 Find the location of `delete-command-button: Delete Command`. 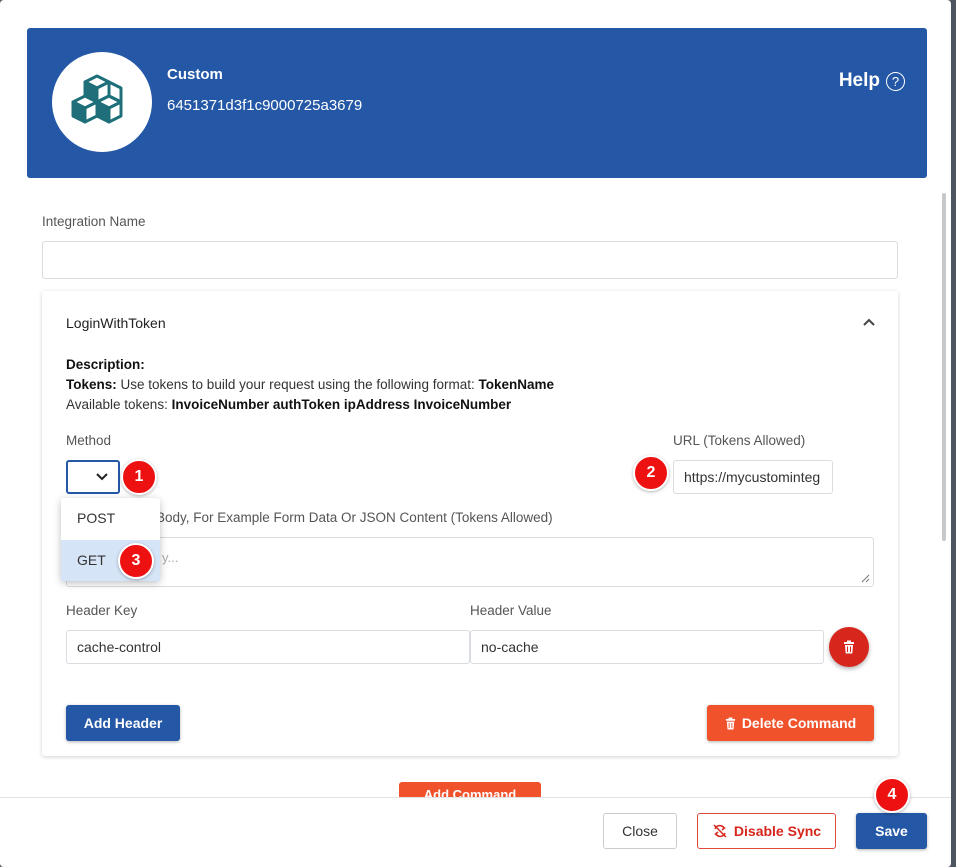

delete-command-button: Delete Command is located at coordinates (790, 723).